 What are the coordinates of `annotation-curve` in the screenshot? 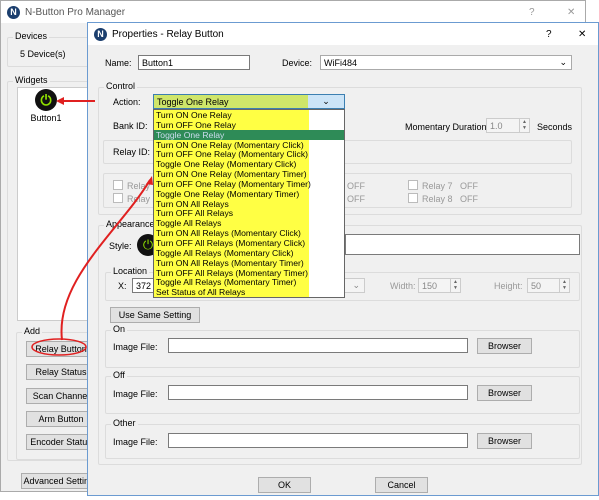 It's located at (105, 260).